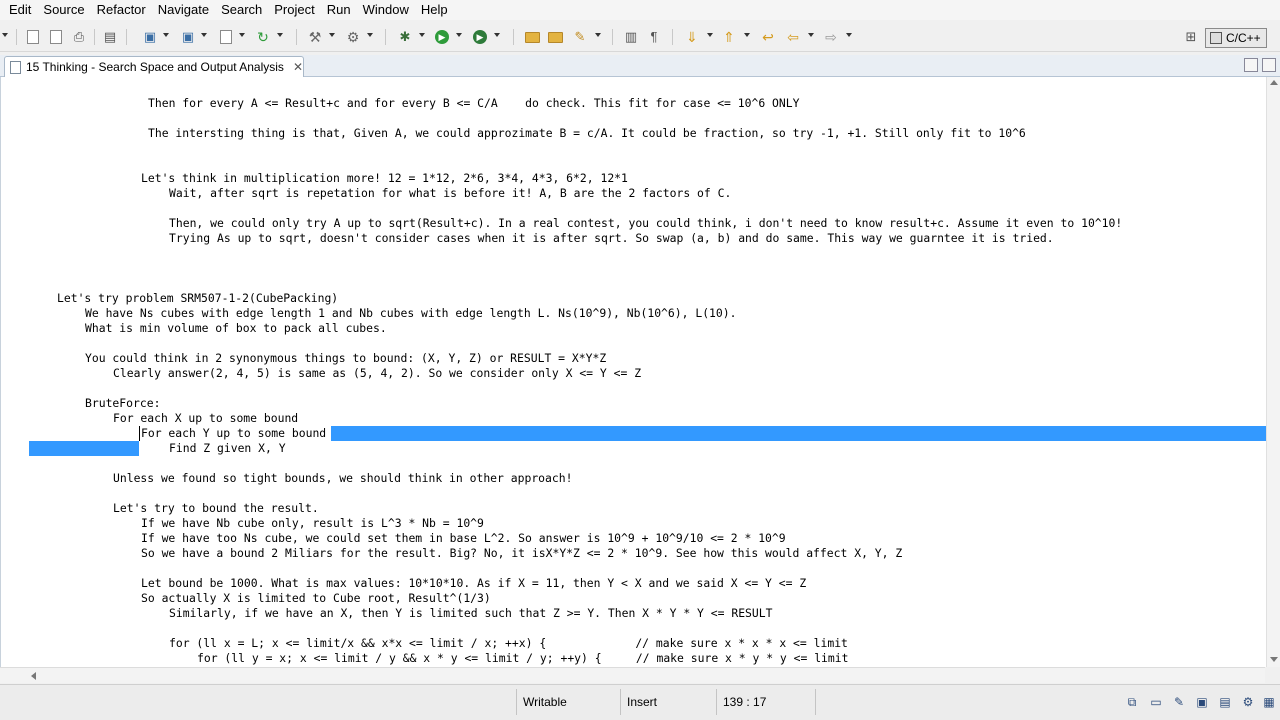 The image size is (1280, 720). Describe the element at coordinates (298, 67) in the screenshot. I see `close-icon: ✕` at that location.